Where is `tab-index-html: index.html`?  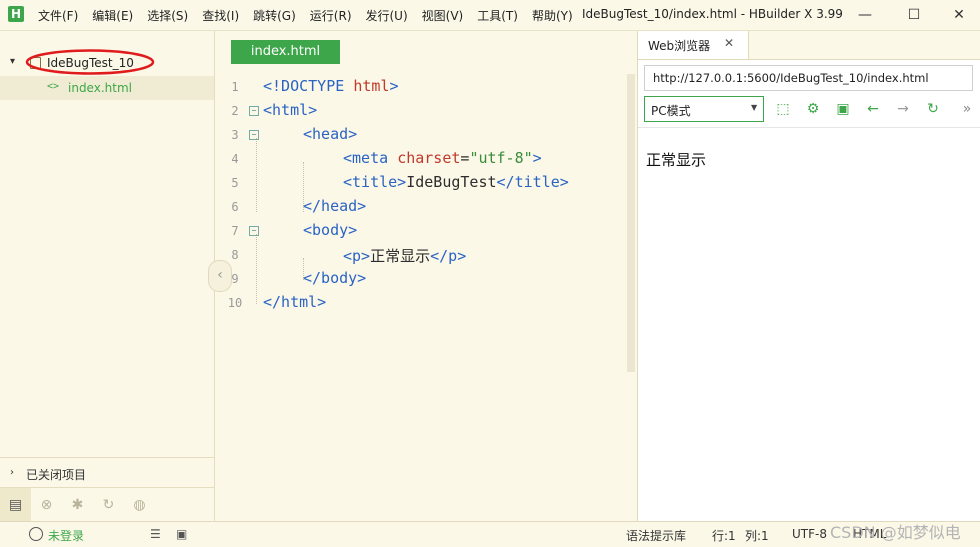
tab-index-html: index.html is located at coordinates (285, 52).